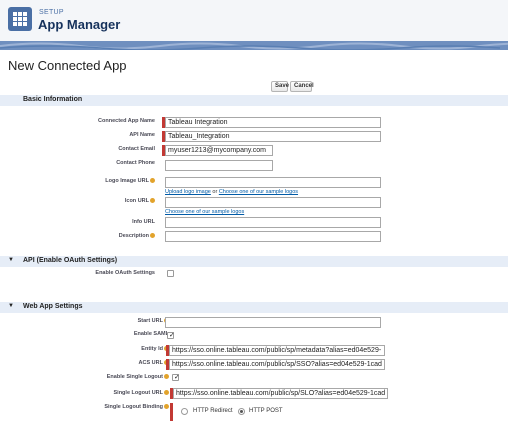 This screenshot has width=508, height=421. I want to click on page-title: New Connected App, so click(67, 65).